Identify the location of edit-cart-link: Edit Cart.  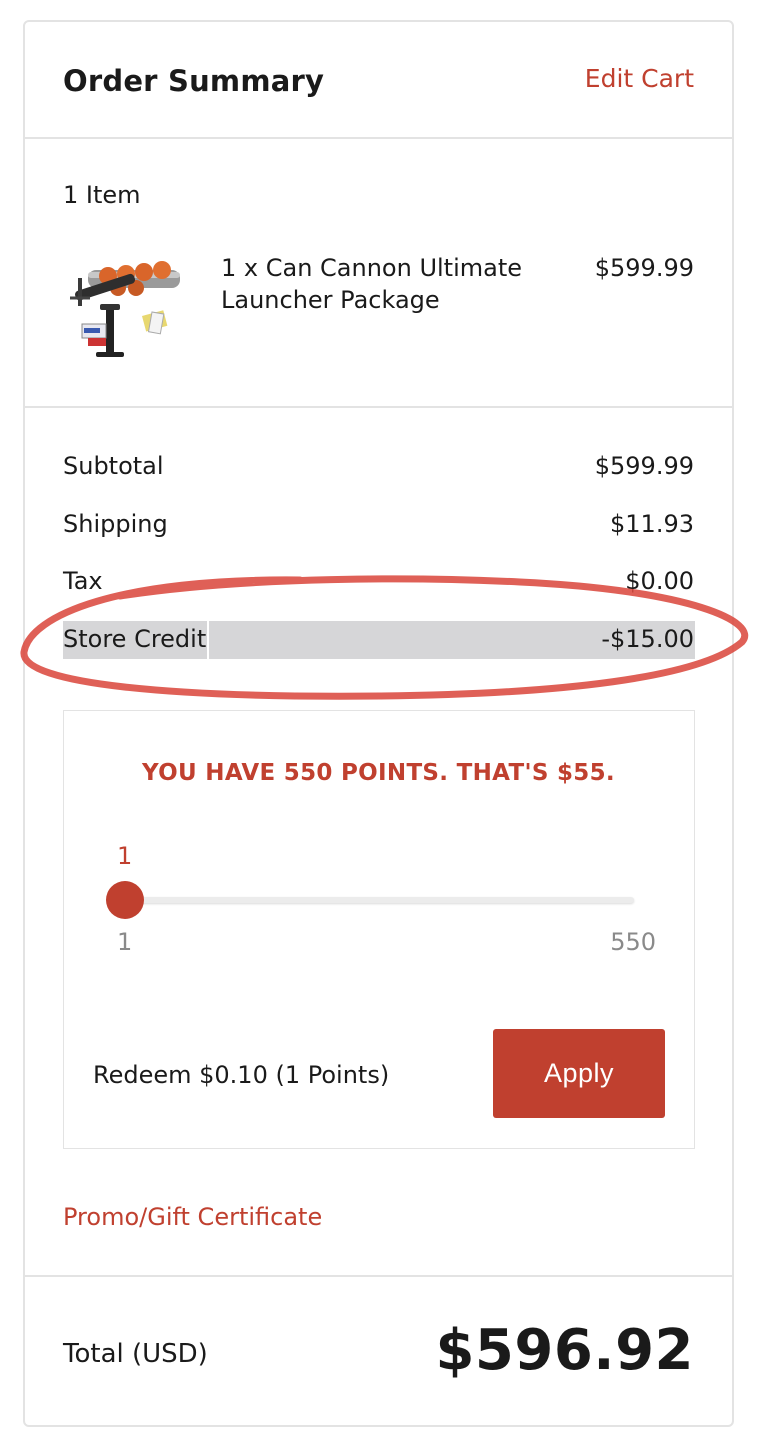
(639, 78).